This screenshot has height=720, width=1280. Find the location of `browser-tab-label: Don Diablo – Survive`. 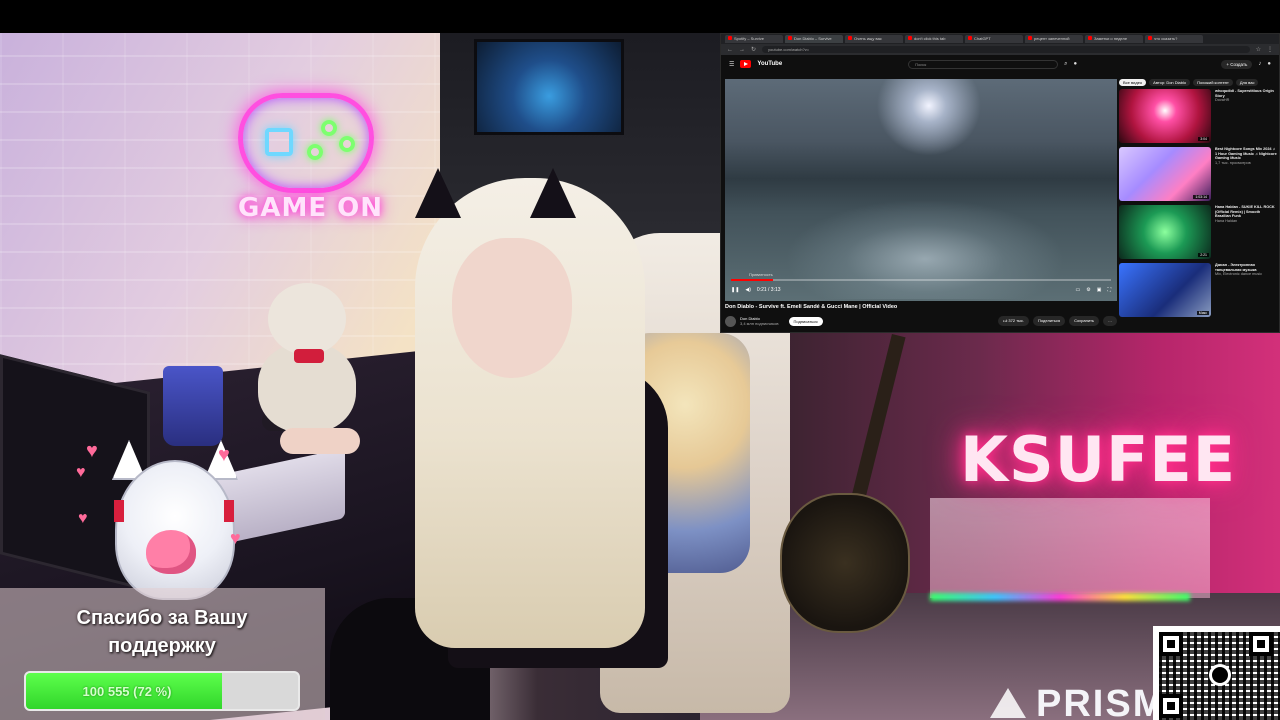

browser-tab-label: Don Diablo – Survive is located at coordinates (813, 38).